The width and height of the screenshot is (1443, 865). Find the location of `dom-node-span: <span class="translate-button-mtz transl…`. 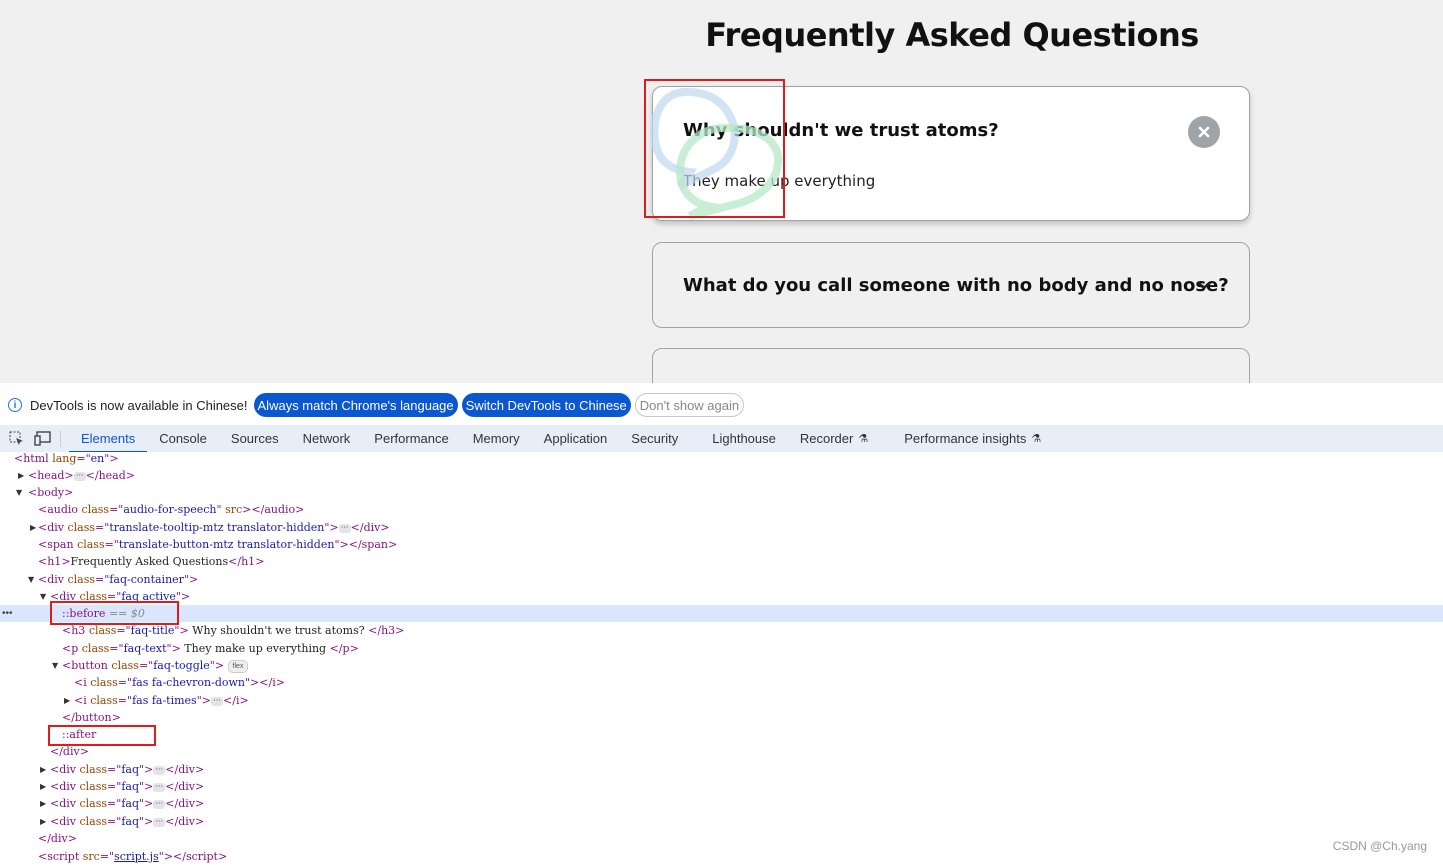

dom-node-span: <span class="translate-button-mtz transl… is located at coordinates (721, 544).